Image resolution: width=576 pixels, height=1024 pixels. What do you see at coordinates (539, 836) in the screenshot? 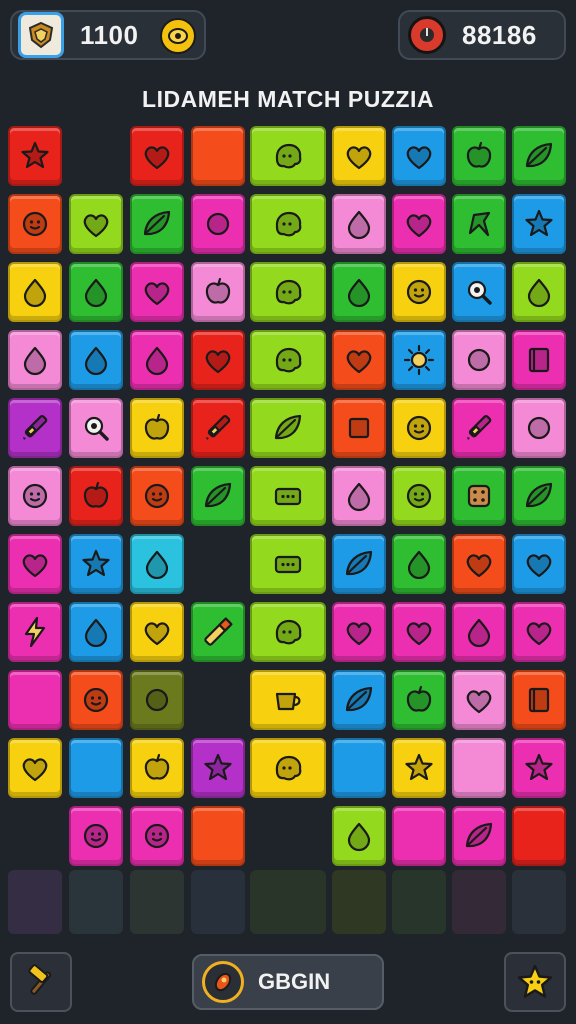
I see `tile-red` at bounding box center [539, 836].